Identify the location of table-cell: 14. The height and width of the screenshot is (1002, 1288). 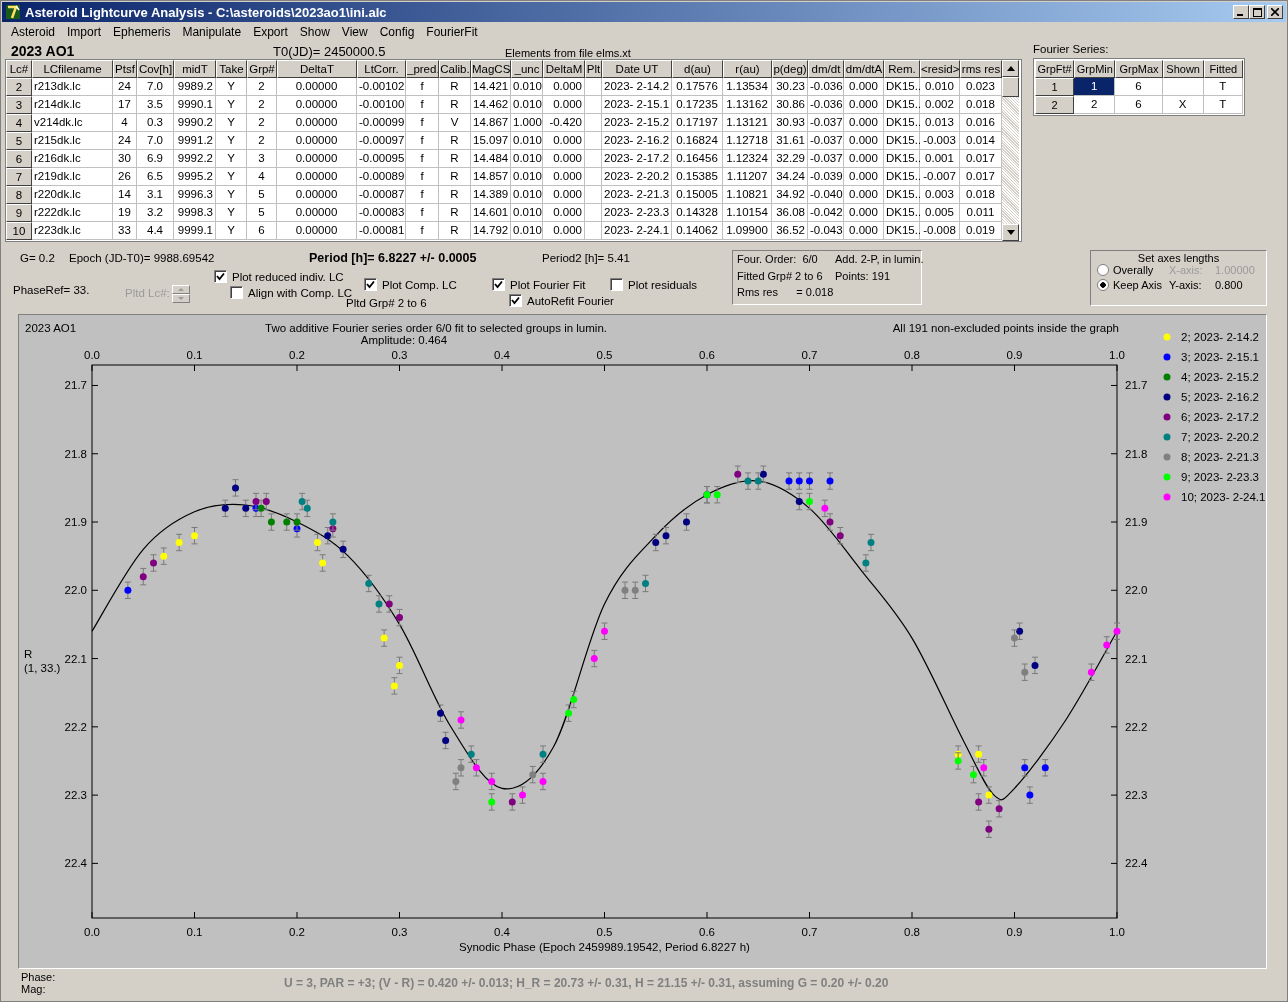
(125, 195).